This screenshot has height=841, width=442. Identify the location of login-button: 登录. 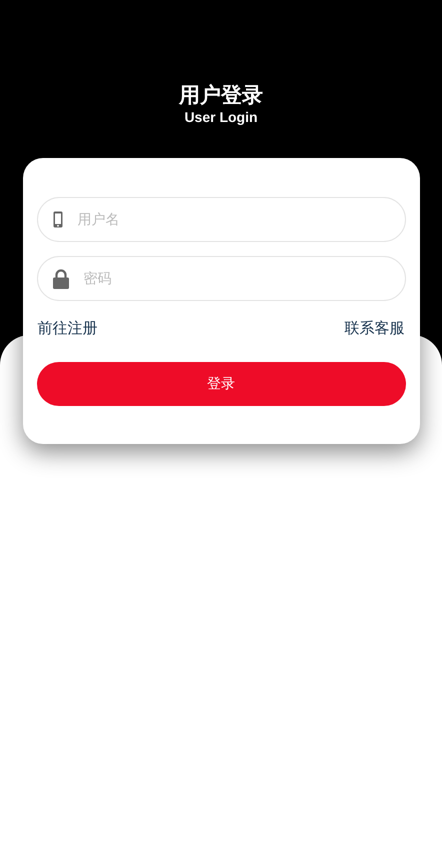
(221, 384).